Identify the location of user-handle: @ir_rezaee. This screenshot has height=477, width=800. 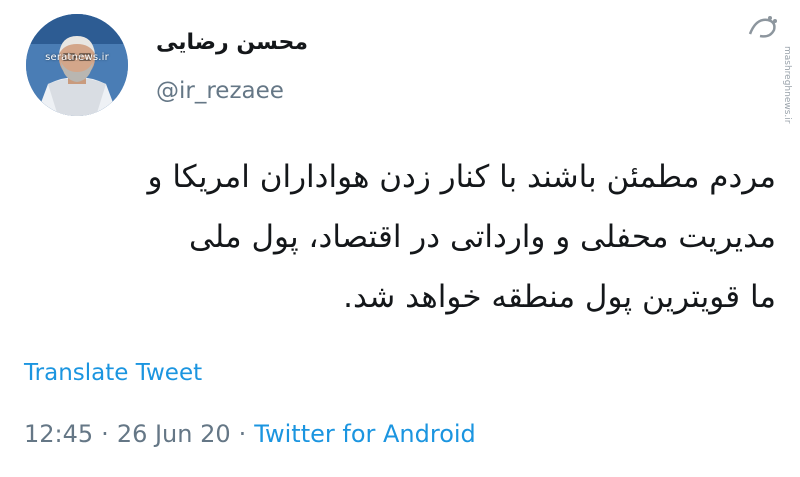
(220, 91).